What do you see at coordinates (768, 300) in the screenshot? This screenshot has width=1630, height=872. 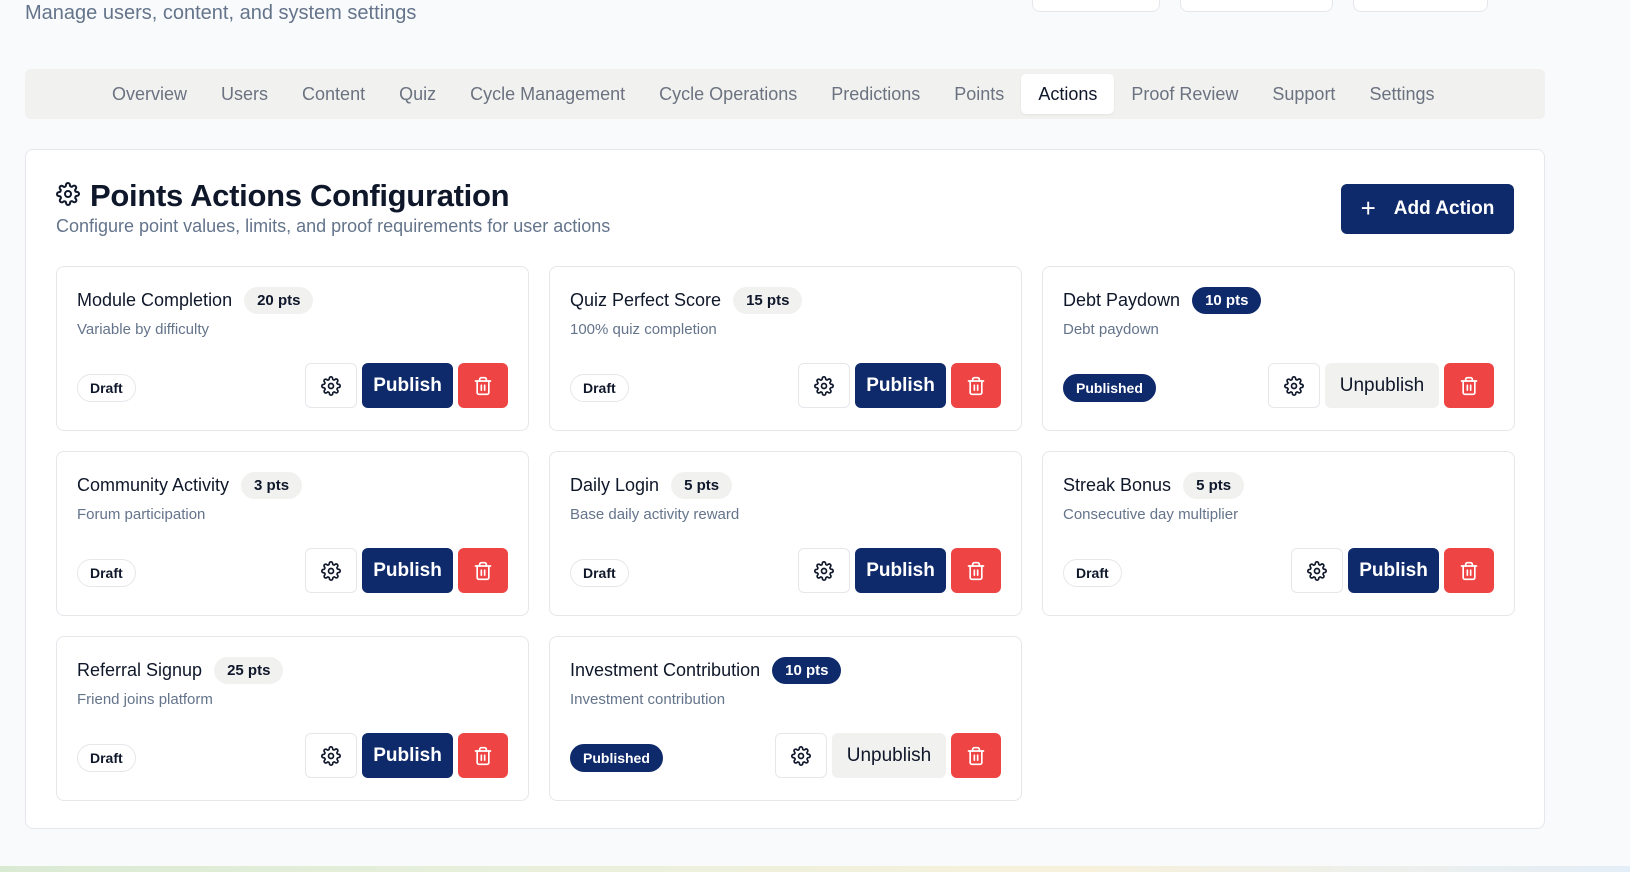 I see `points-badge: 15 pts` at bounding box center [768, 300].